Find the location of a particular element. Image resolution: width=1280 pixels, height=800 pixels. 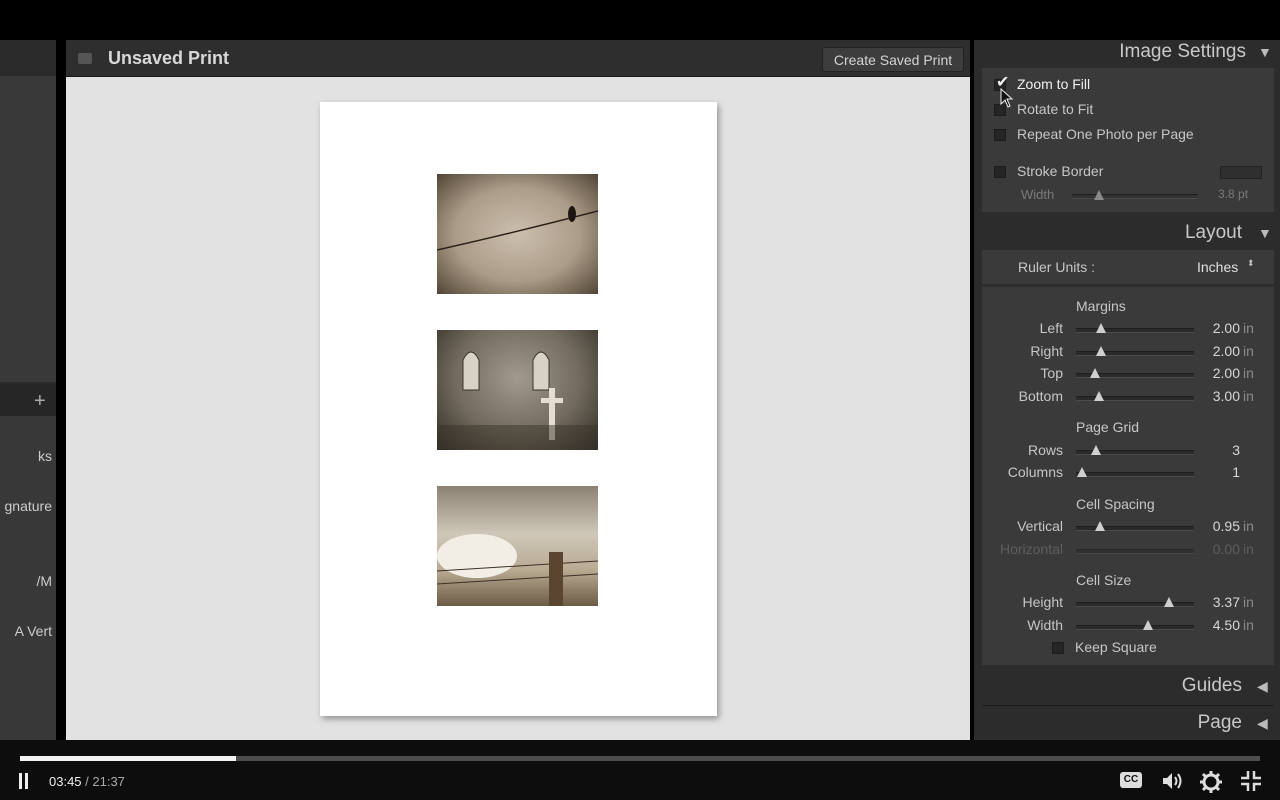

margin-top-label: Top is located at coordinates (1051, 373).